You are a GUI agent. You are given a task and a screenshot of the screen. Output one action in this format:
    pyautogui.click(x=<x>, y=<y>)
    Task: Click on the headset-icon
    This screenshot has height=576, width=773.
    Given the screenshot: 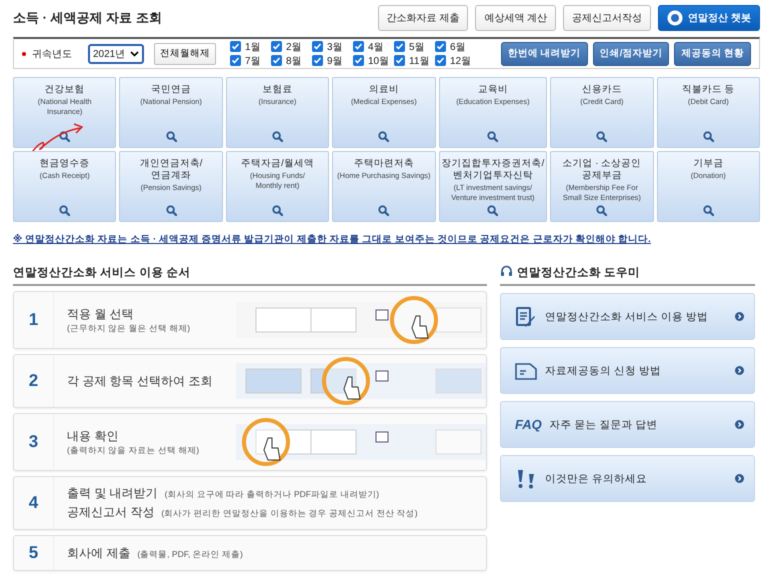 What is the action you would take?
    pyautogui.click(x=506, y=271)
    